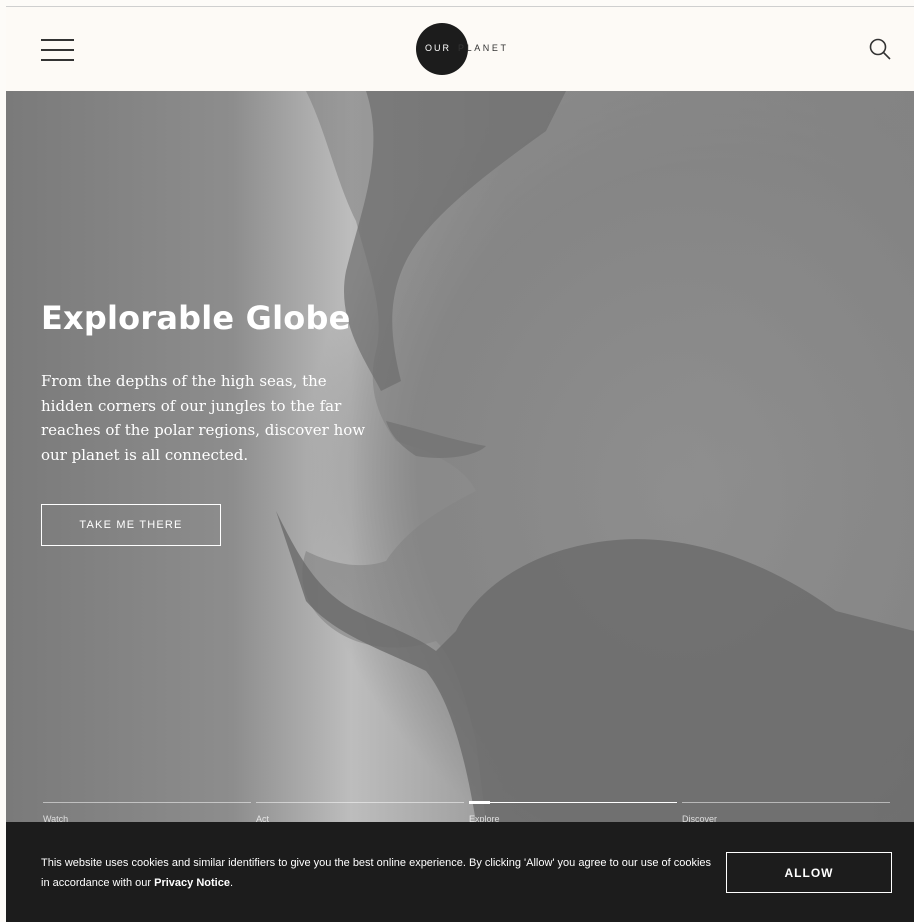 This screenshot has height=922, width=914. What do you see at coordinates (438, 48) in the screenshot?
I see `logo-text-our: OUR` at bounding box center [438, 48].